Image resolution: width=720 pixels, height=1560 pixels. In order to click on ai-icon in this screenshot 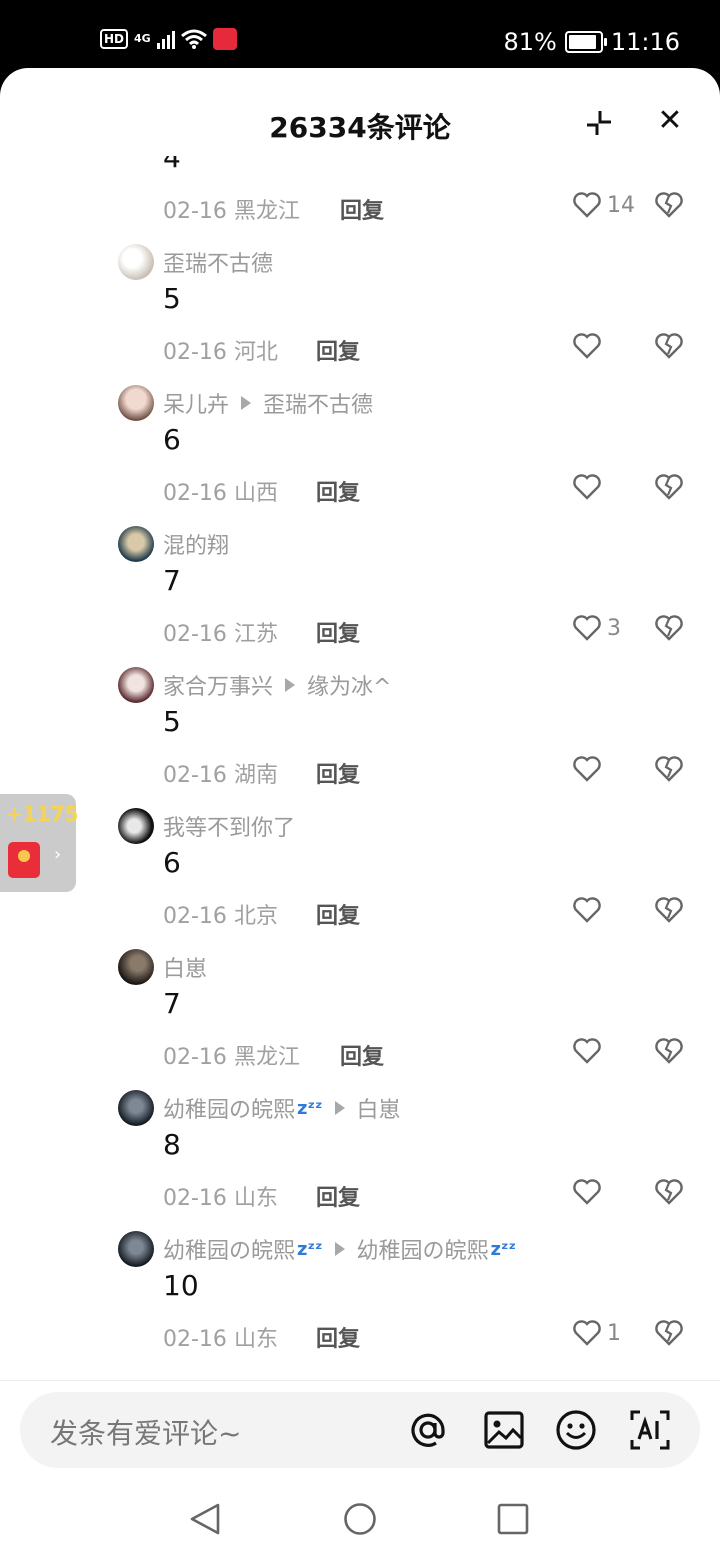, I will do `click(650, 1430)`.